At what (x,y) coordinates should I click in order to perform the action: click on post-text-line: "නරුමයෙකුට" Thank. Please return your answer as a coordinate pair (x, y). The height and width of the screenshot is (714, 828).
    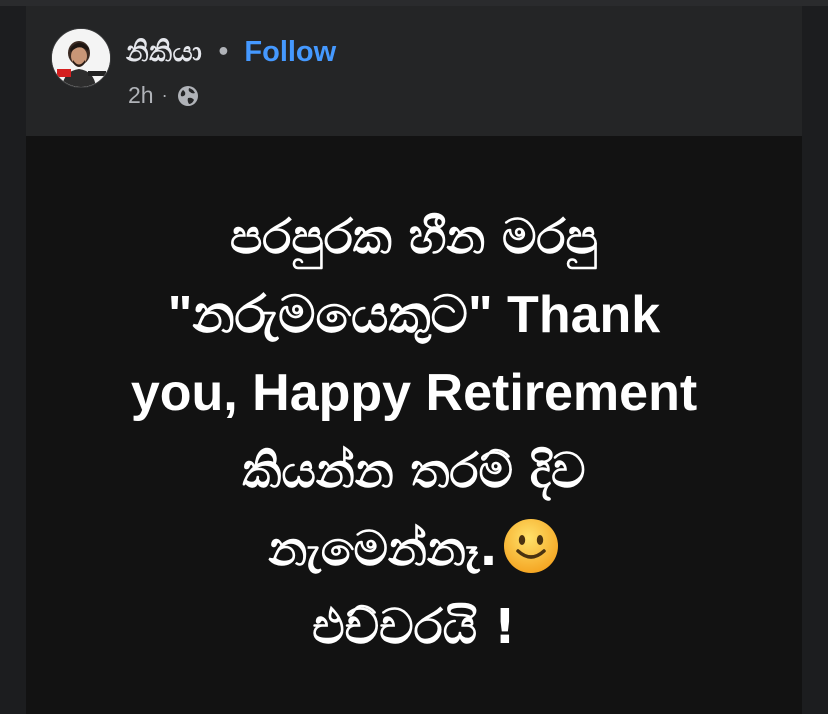
    Looking at the image, I should click on (414, 315).